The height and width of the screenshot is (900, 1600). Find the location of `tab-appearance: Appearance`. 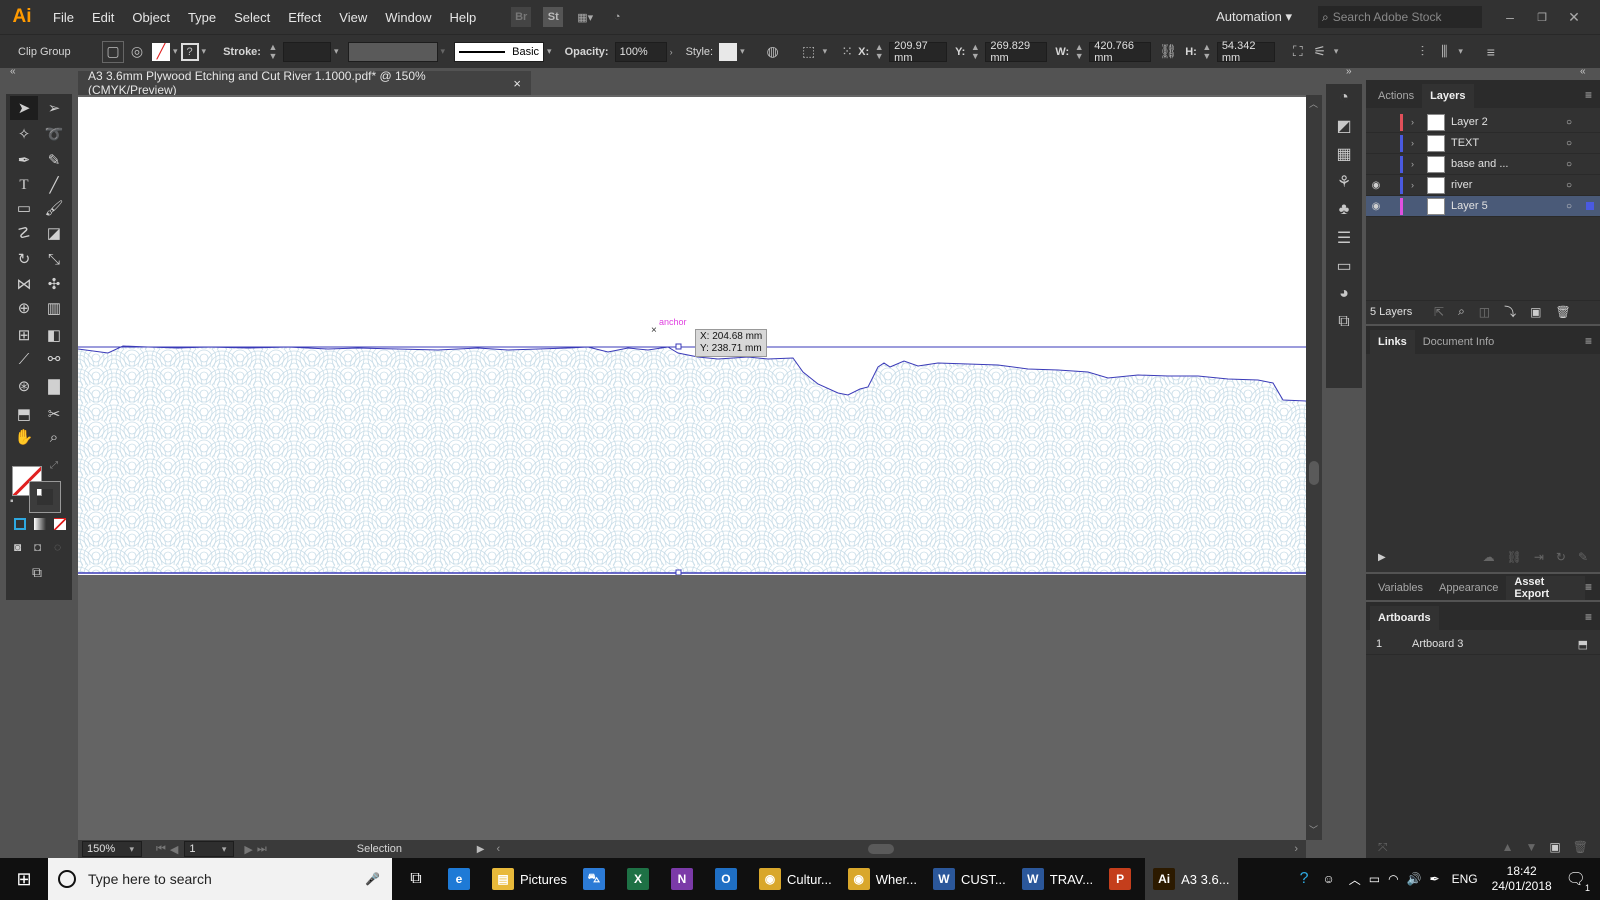

tab-appearance: Appearance is located at coordinates (1468, 588).